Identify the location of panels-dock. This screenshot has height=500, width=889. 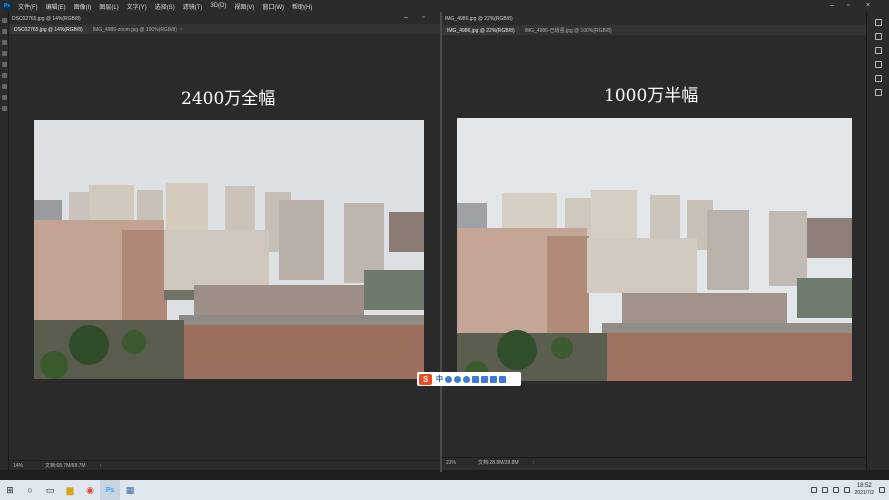
(877, 241).